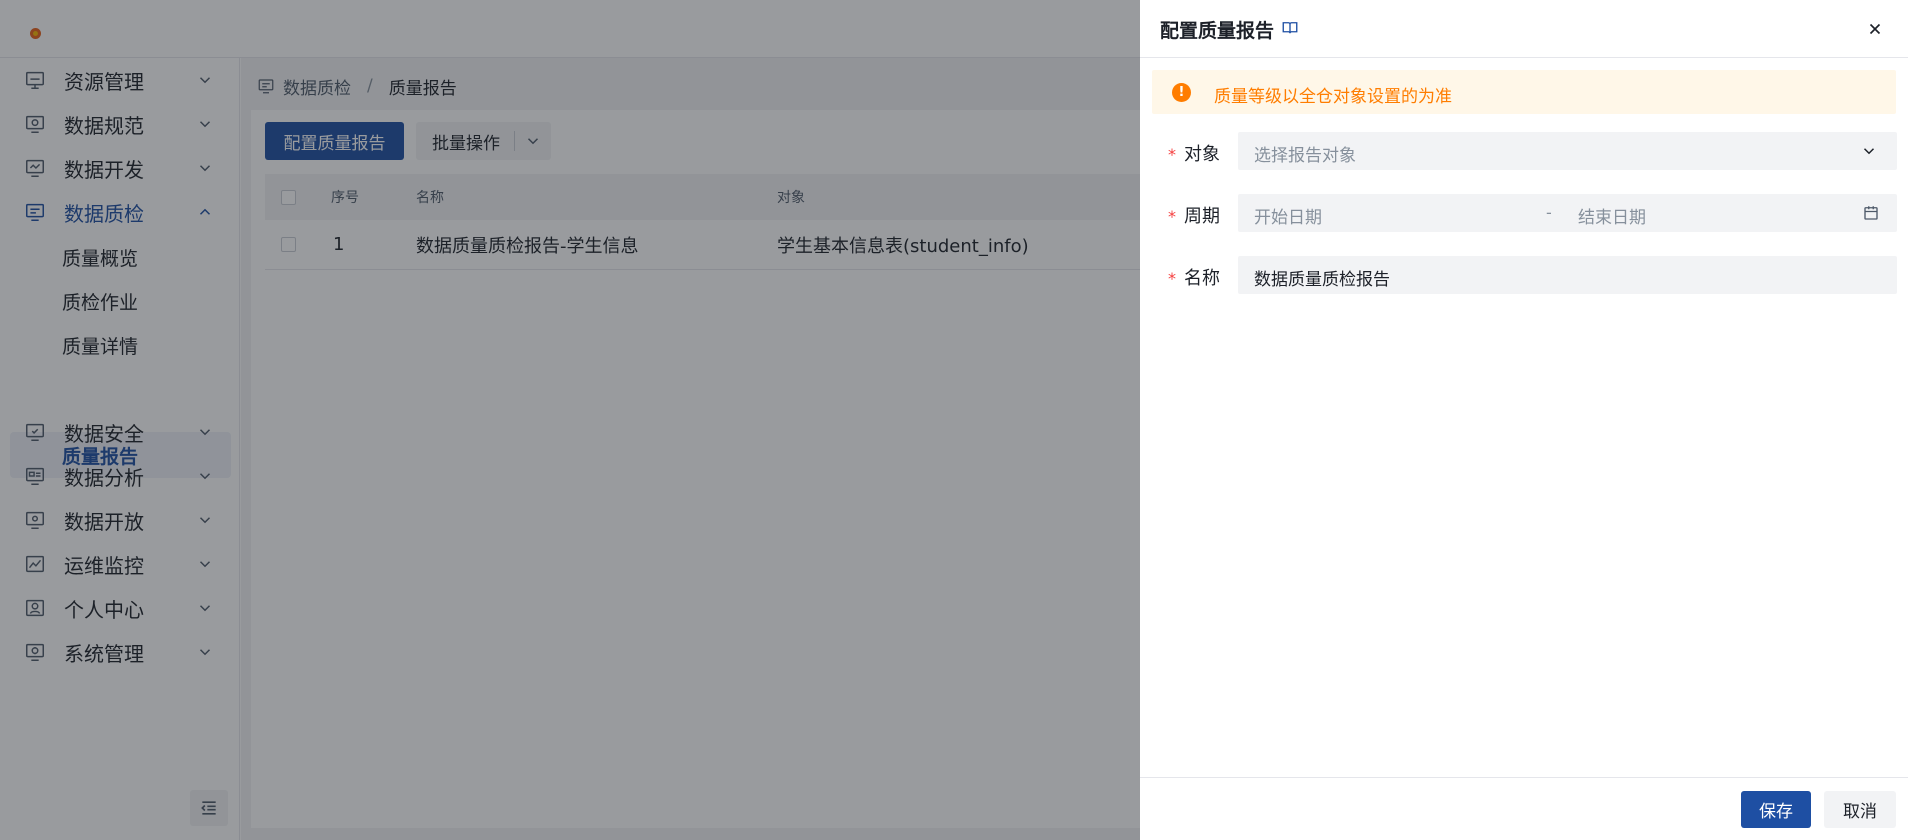 This screenshot has width=1908, height=840. I want to click on book-icon, so click(1290, 28).